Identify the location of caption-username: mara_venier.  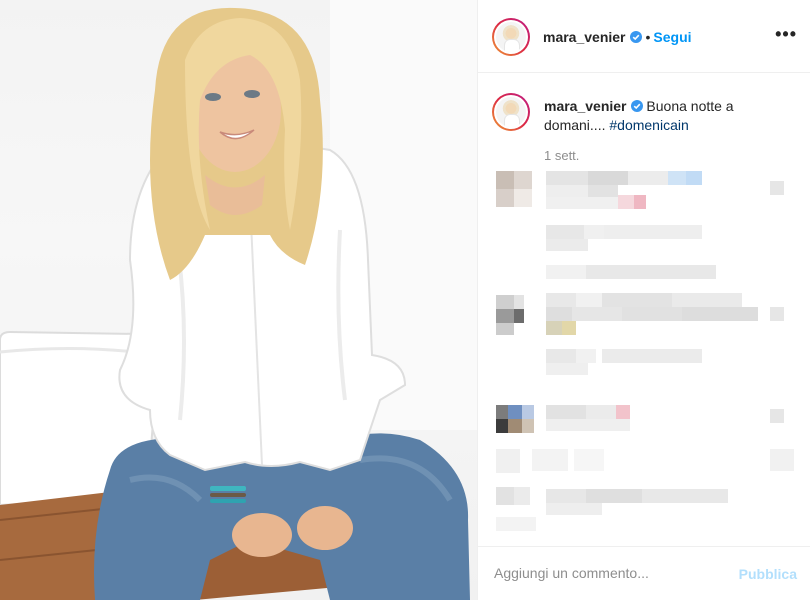
(585, 106).